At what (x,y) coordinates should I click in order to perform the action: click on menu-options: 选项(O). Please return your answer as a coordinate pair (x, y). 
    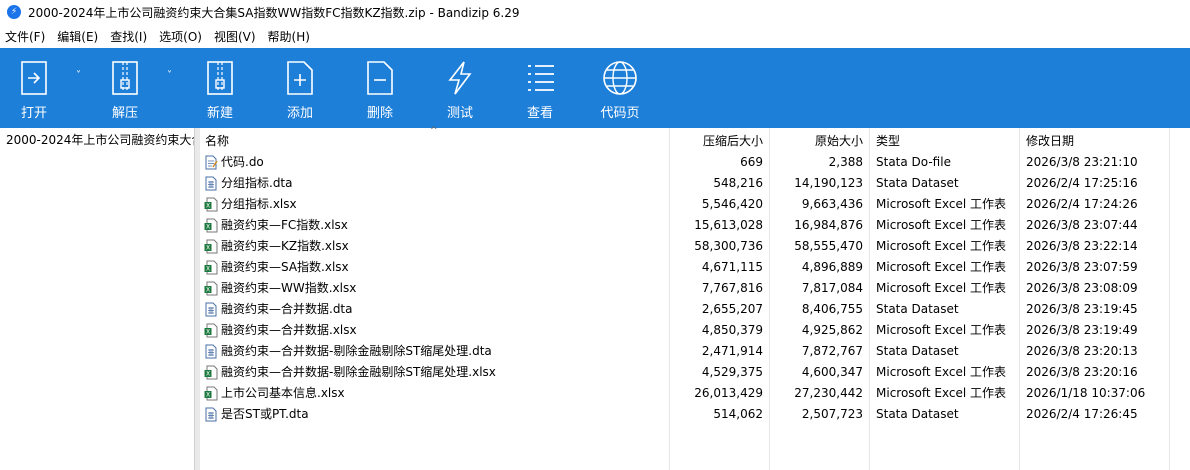
    Looking at the image, I should click on (180, 36).